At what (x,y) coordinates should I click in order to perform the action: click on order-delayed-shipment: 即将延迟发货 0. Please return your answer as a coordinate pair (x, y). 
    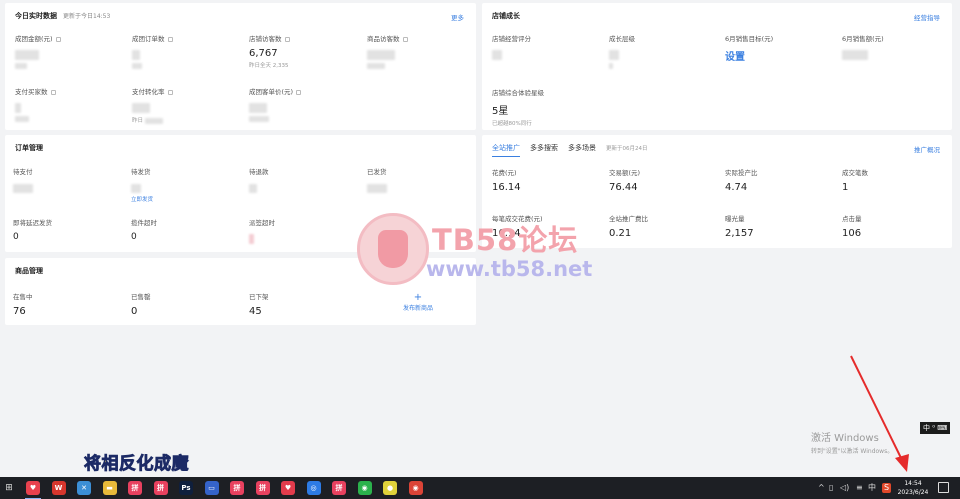
    Looking at the image, I should click on (68, 229).